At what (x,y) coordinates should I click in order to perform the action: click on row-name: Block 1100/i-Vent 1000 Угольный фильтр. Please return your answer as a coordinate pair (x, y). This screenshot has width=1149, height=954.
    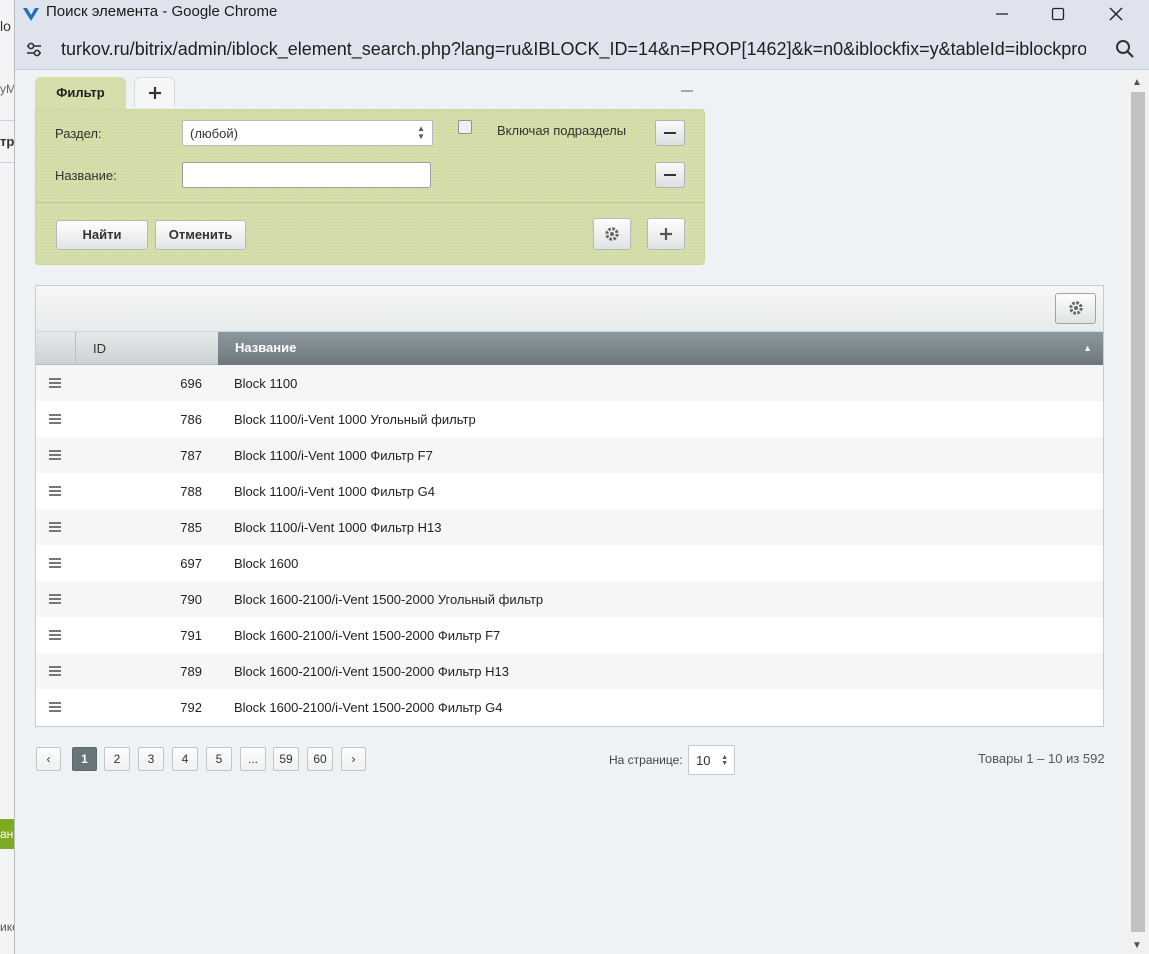
    Looking at the image, I should click on (355, 419).